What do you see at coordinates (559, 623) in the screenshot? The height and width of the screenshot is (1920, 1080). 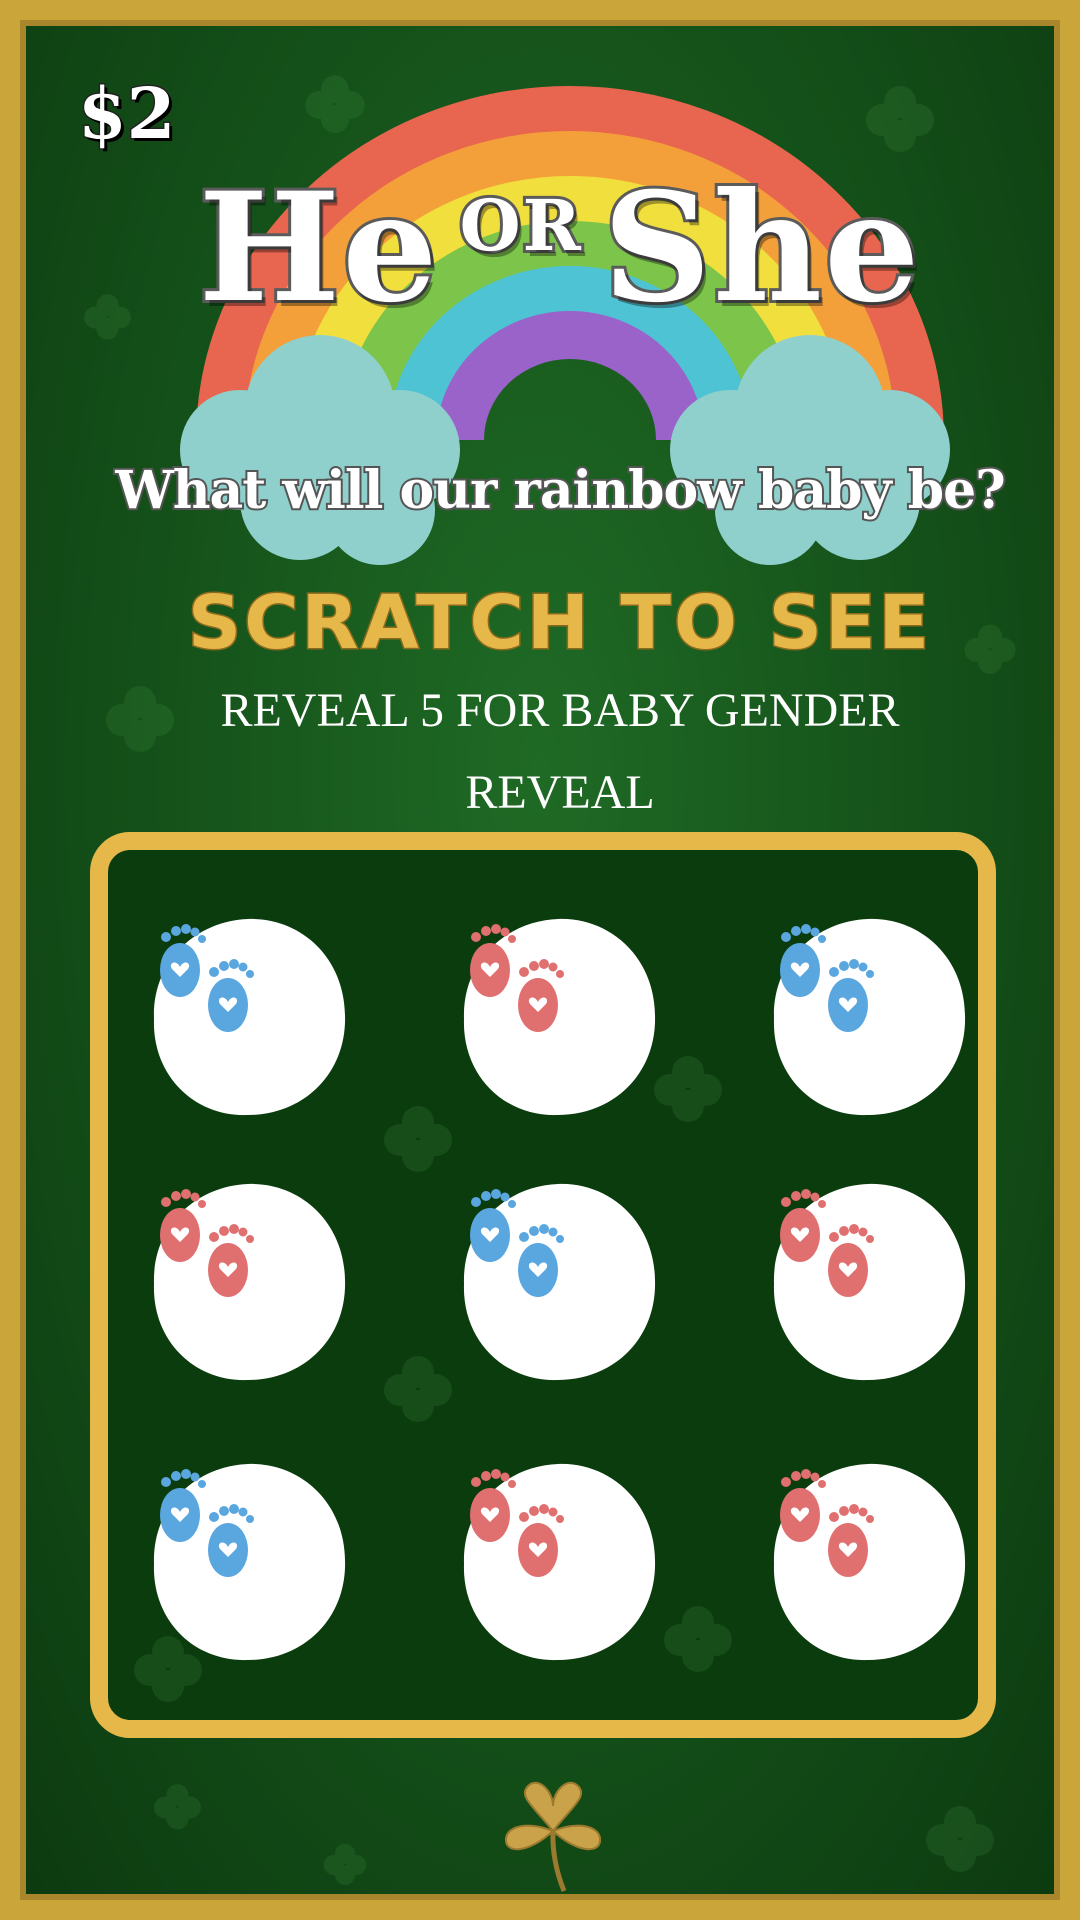 I see `scratch-heading: SCRATCH TO SEE` at bounding box center [559, 623].